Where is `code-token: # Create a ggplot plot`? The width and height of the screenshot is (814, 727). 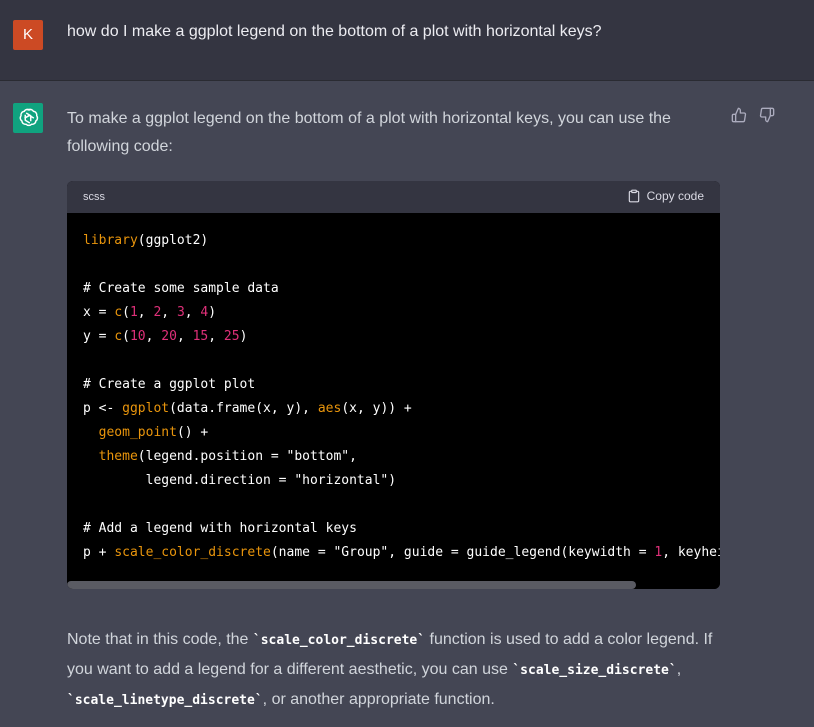 code-token: # Create a ggplot plot is located at coordinates (169, 384).